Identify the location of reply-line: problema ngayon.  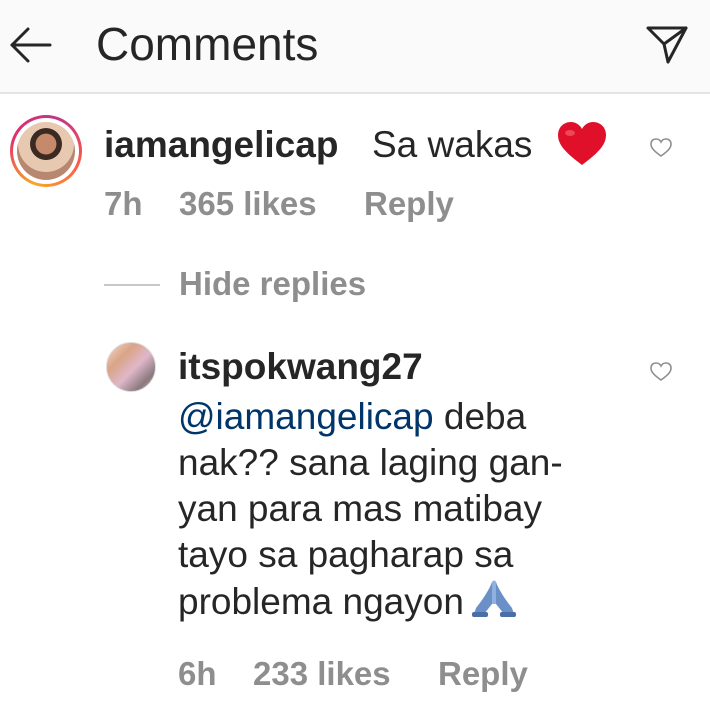
(398, 603).